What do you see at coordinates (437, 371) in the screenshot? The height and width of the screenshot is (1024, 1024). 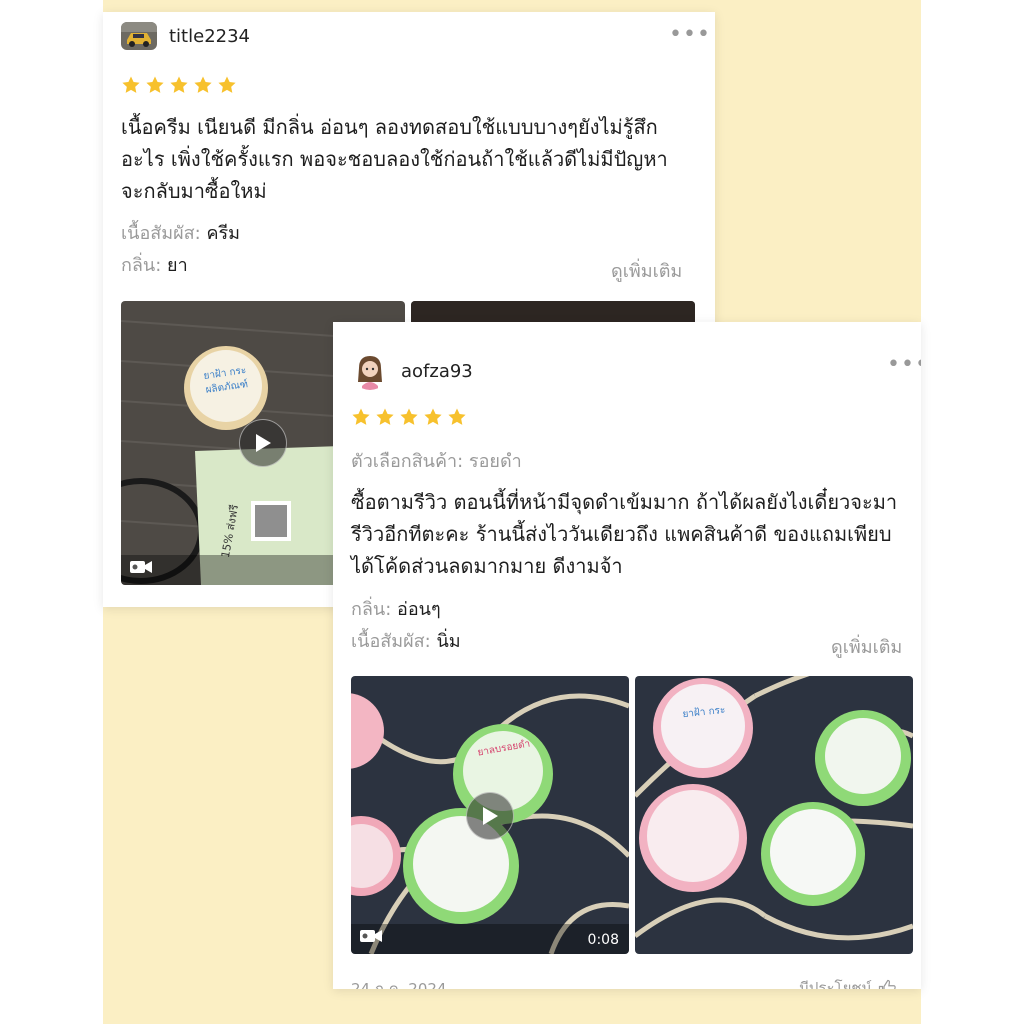 I see `username: aofza93` at bounding box center [437, 371].